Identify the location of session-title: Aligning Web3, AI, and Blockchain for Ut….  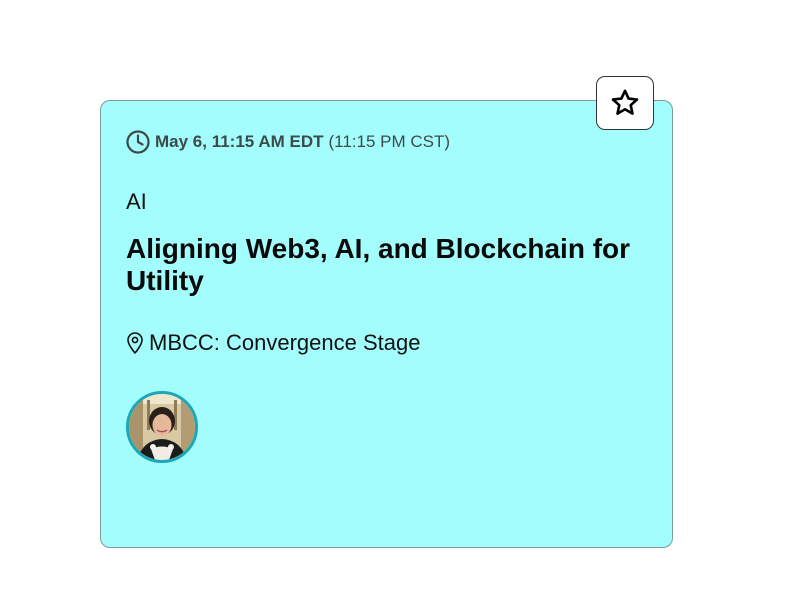
(386, 265).